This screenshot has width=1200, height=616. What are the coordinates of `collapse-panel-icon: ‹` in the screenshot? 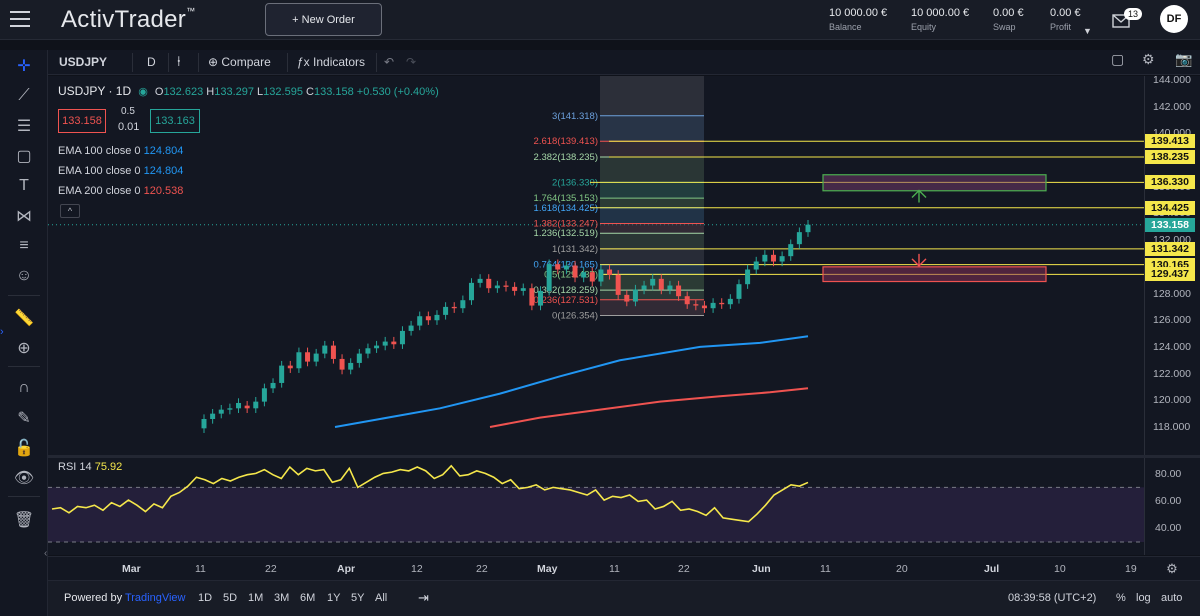 It's located at (45, 553).